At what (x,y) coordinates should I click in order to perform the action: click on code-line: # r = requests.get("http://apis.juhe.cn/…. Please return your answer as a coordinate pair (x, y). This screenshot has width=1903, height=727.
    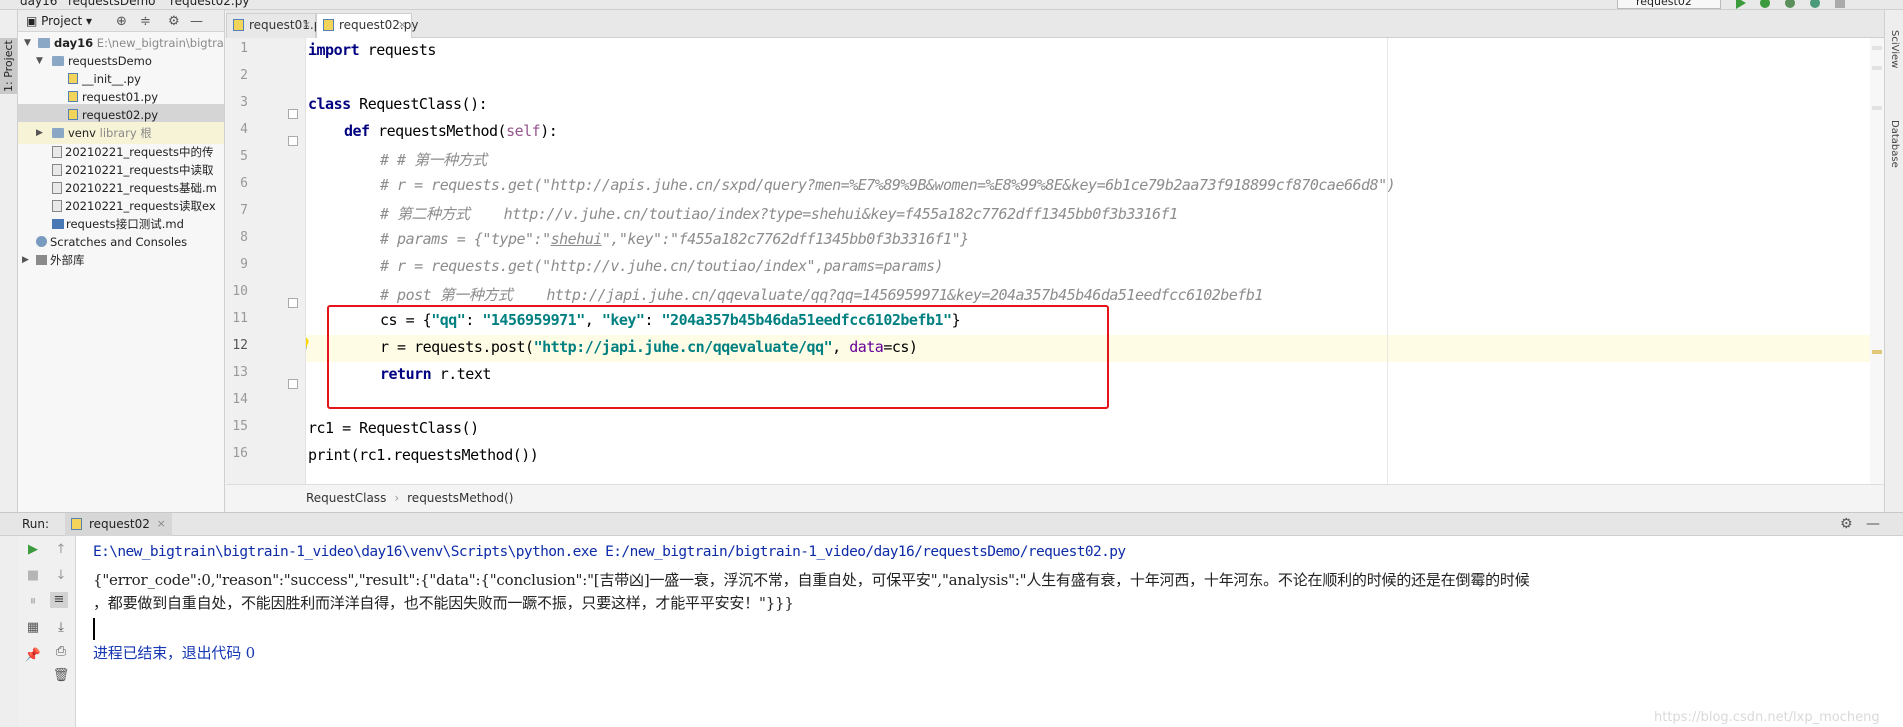
    Looking at the image, I should click on (888, 185).